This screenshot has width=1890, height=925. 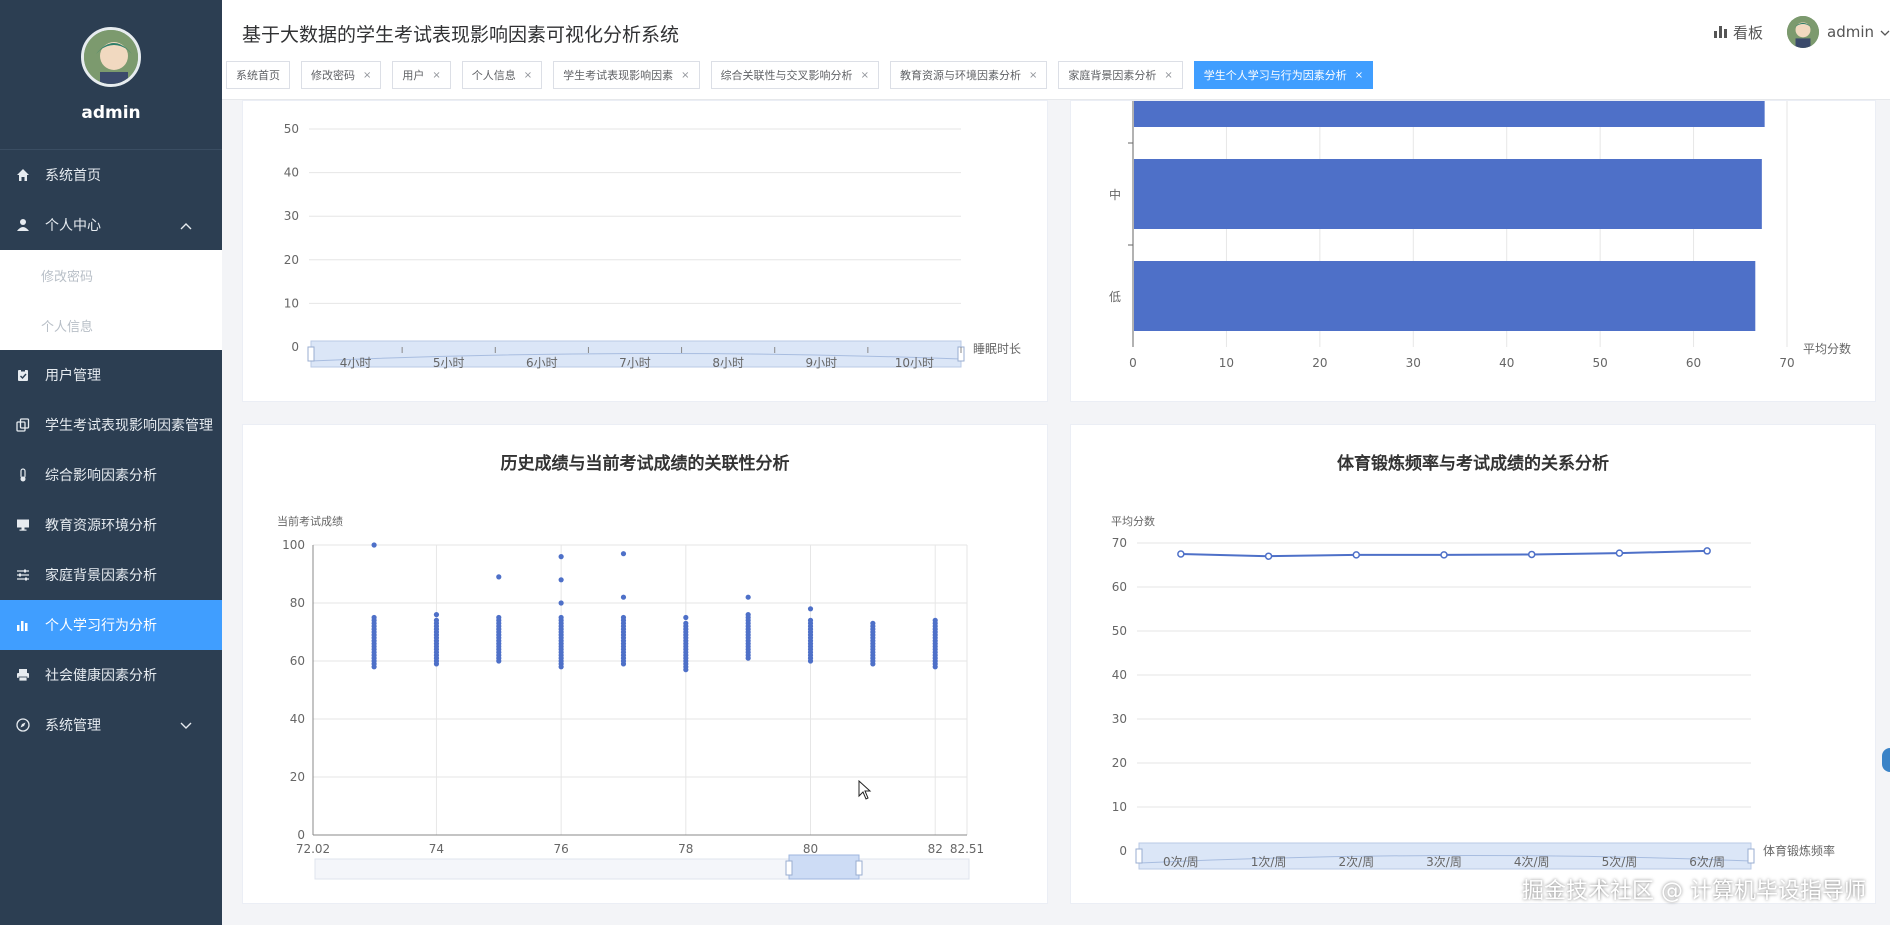 What do you see at coordinates (293, 545) in the screenshot?
I see `y-tick-label: 100` at bounding box center [293, 545].